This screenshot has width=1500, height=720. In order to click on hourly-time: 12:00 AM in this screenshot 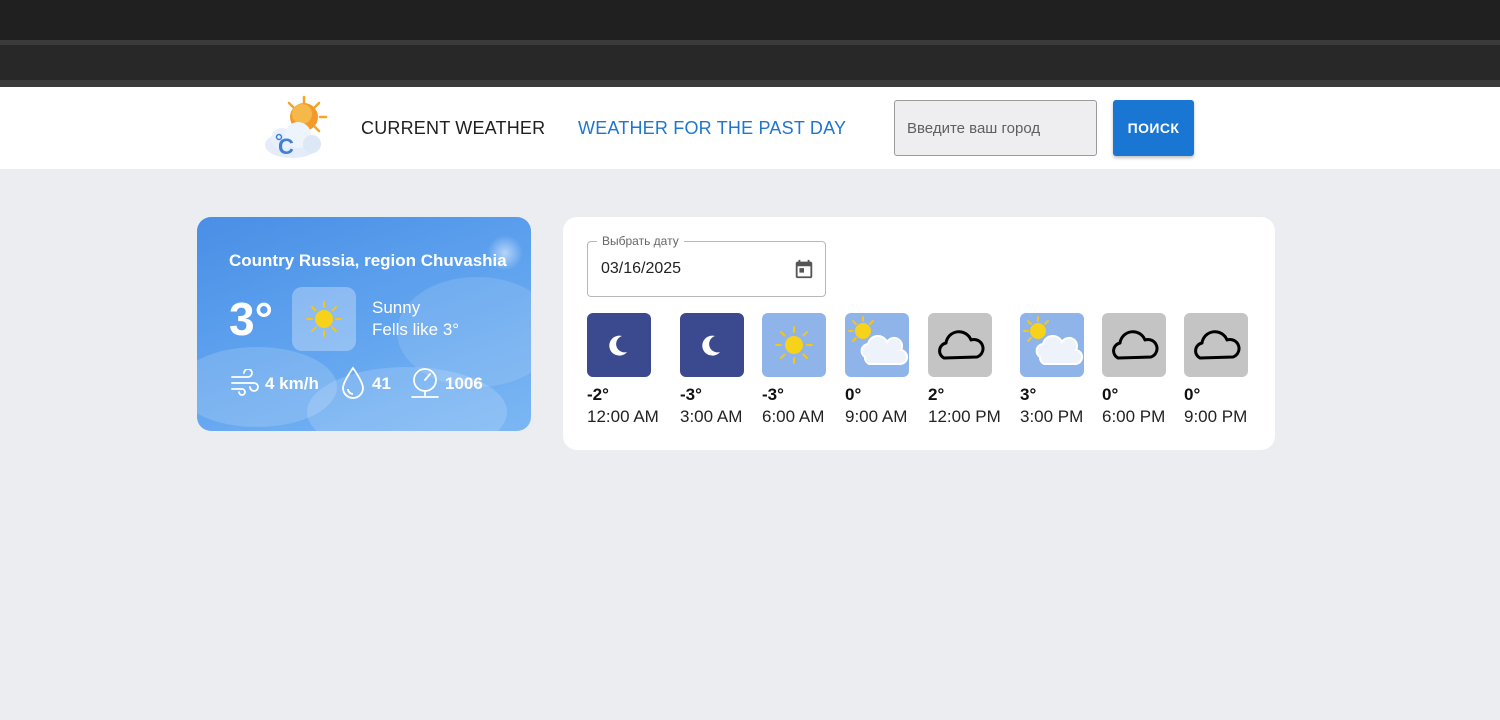, I will do `click(623, 416)`.